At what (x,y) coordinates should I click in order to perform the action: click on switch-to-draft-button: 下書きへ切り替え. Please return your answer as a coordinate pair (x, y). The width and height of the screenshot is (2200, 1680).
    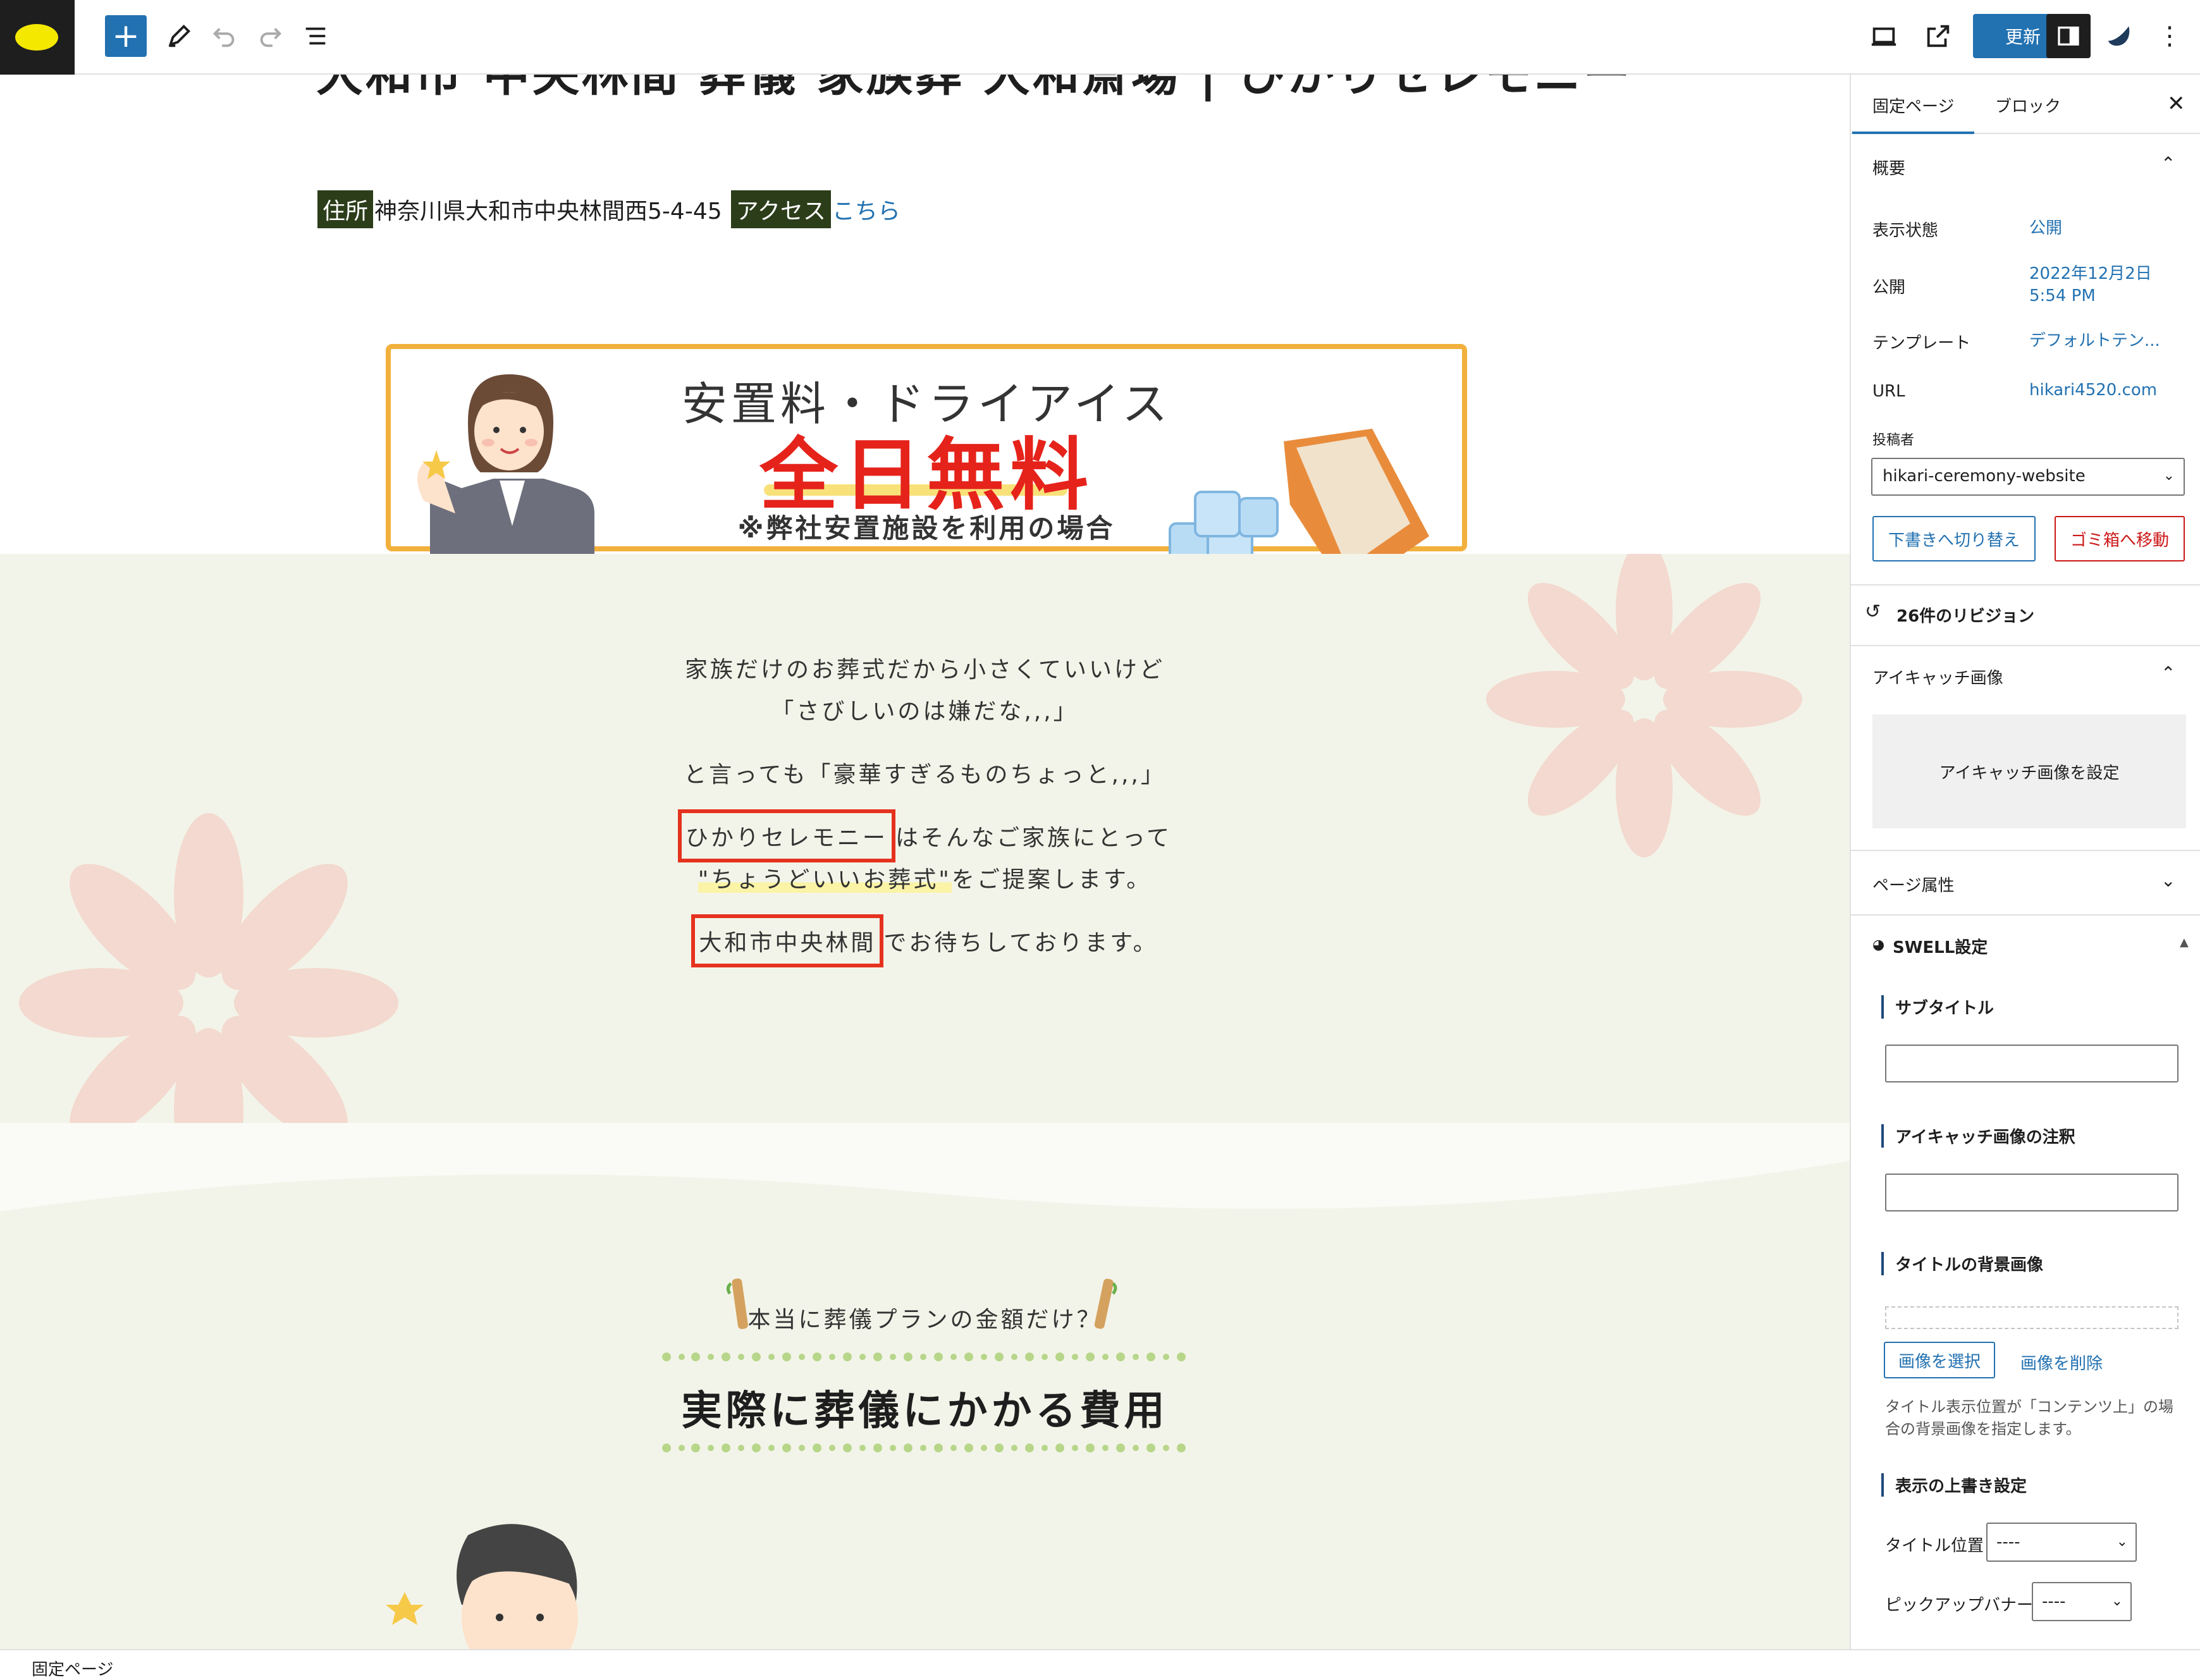
    Looking at the image, I should click on (1954, 538).